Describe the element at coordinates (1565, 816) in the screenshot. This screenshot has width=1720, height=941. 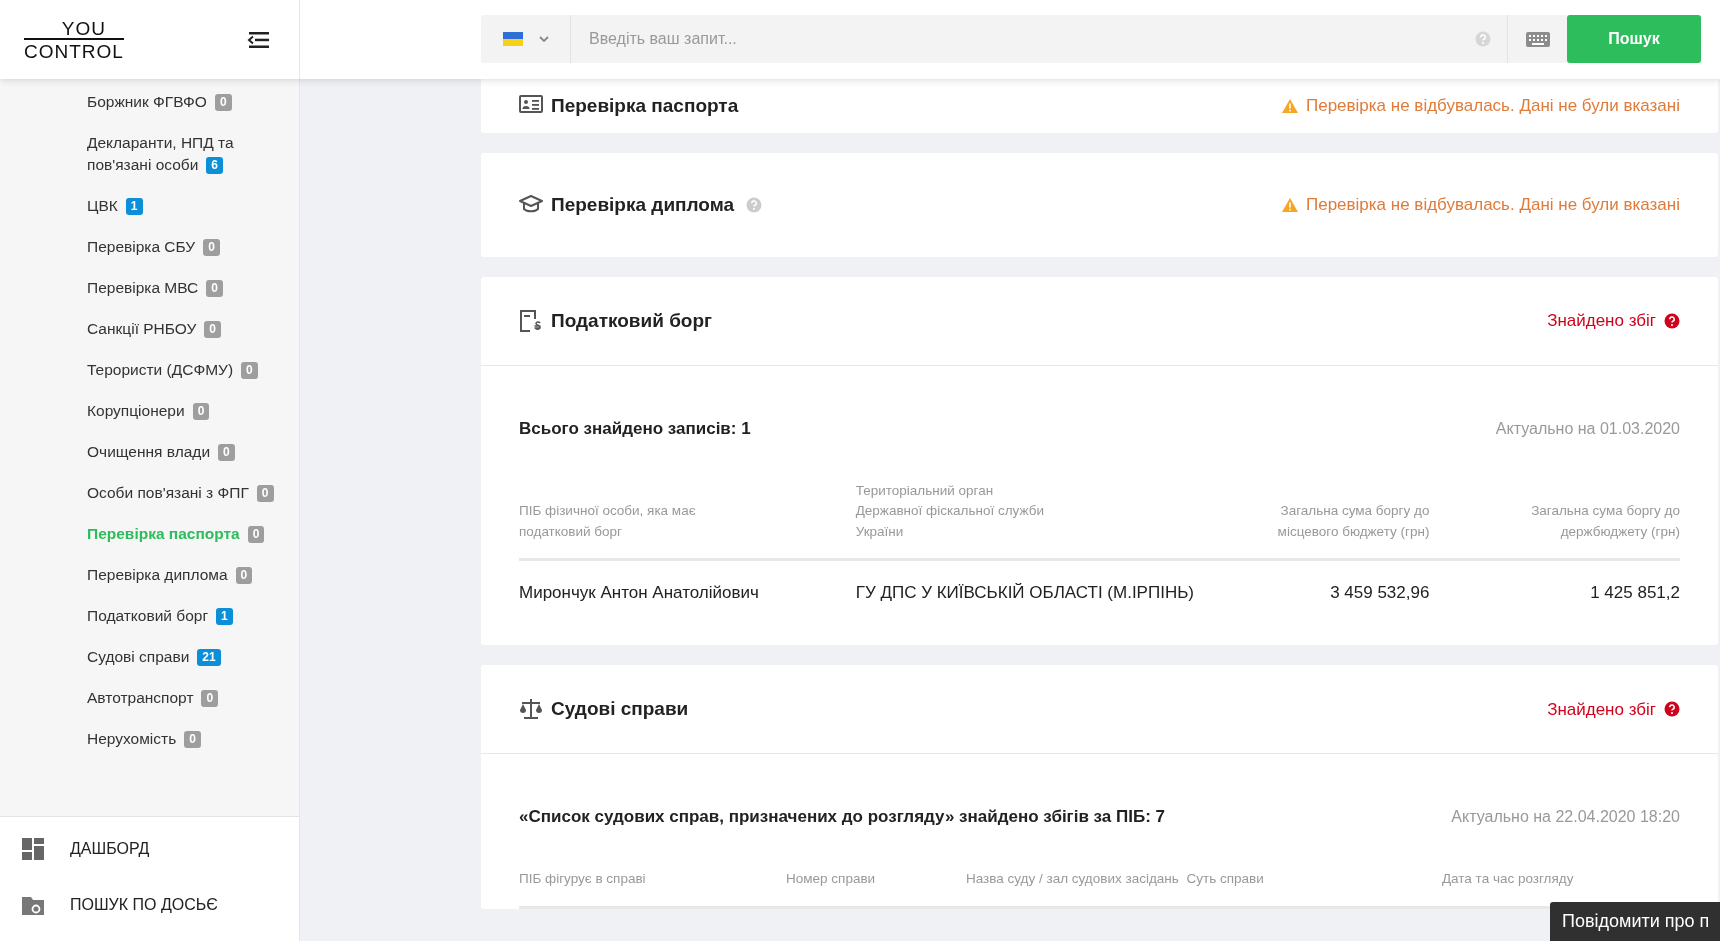
I see `updated-date: Актуально на 22.04.2020 18:20` at that location.